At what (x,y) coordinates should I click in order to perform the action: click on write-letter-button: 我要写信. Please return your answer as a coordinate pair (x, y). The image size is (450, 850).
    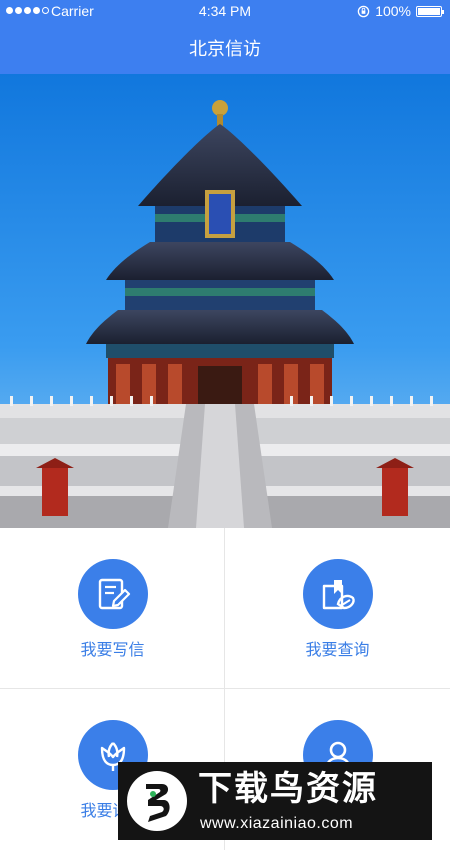
    Looking at the image, I should click on (112, 608).